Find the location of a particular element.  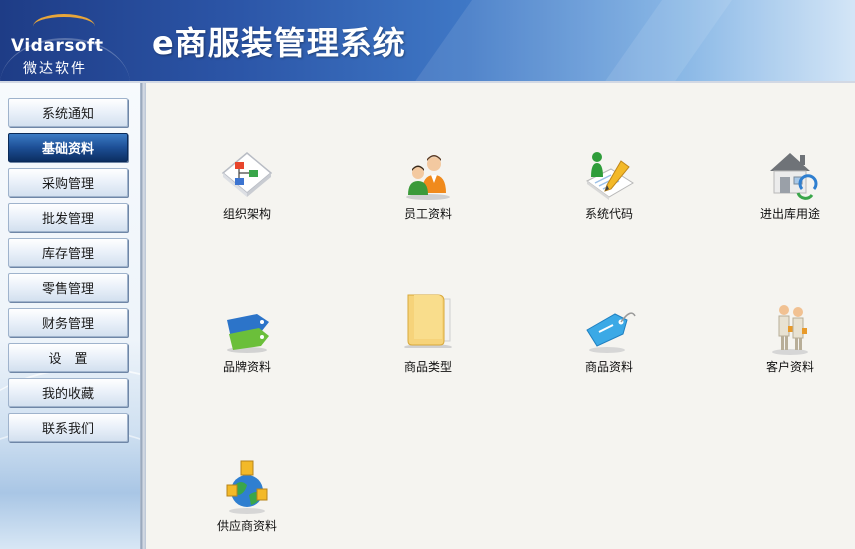

product-tag-icon is located at coordinates (611, 332).